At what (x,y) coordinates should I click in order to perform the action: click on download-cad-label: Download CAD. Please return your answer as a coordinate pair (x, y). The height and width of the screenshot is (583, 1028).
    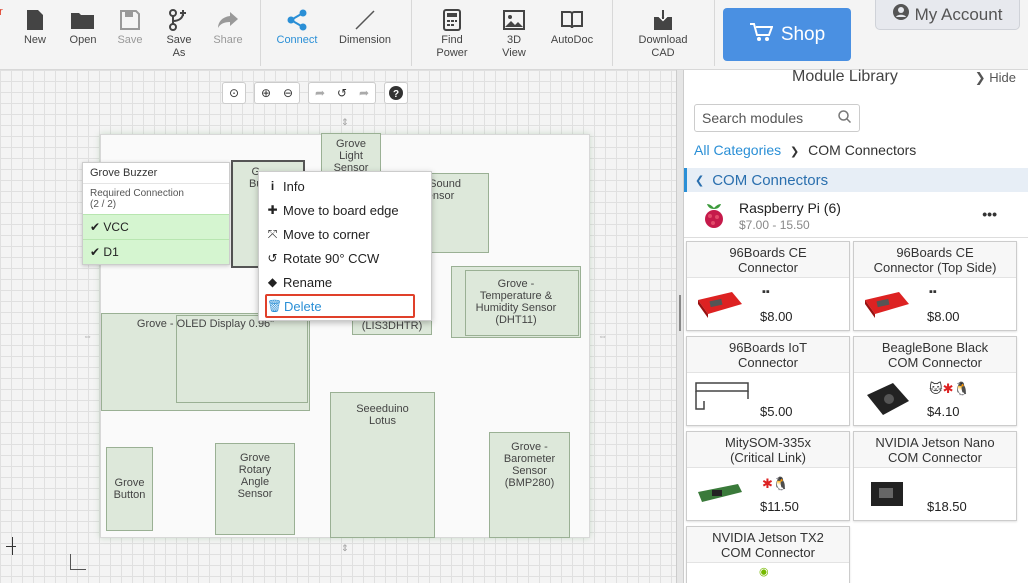
    Looking at the image, I should click on (663, 46).